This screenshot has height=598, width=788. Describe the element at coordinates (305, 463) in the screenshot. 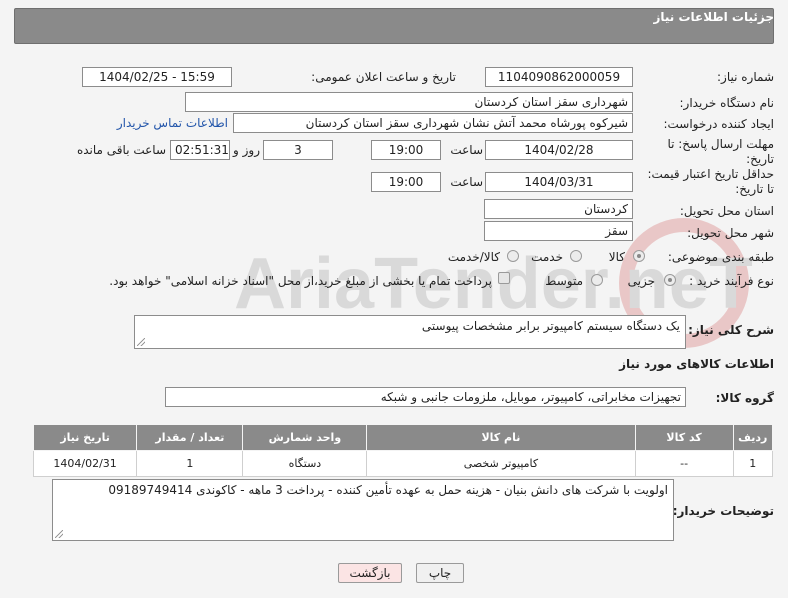

I see `cell-unit: دستگاه` at that location.